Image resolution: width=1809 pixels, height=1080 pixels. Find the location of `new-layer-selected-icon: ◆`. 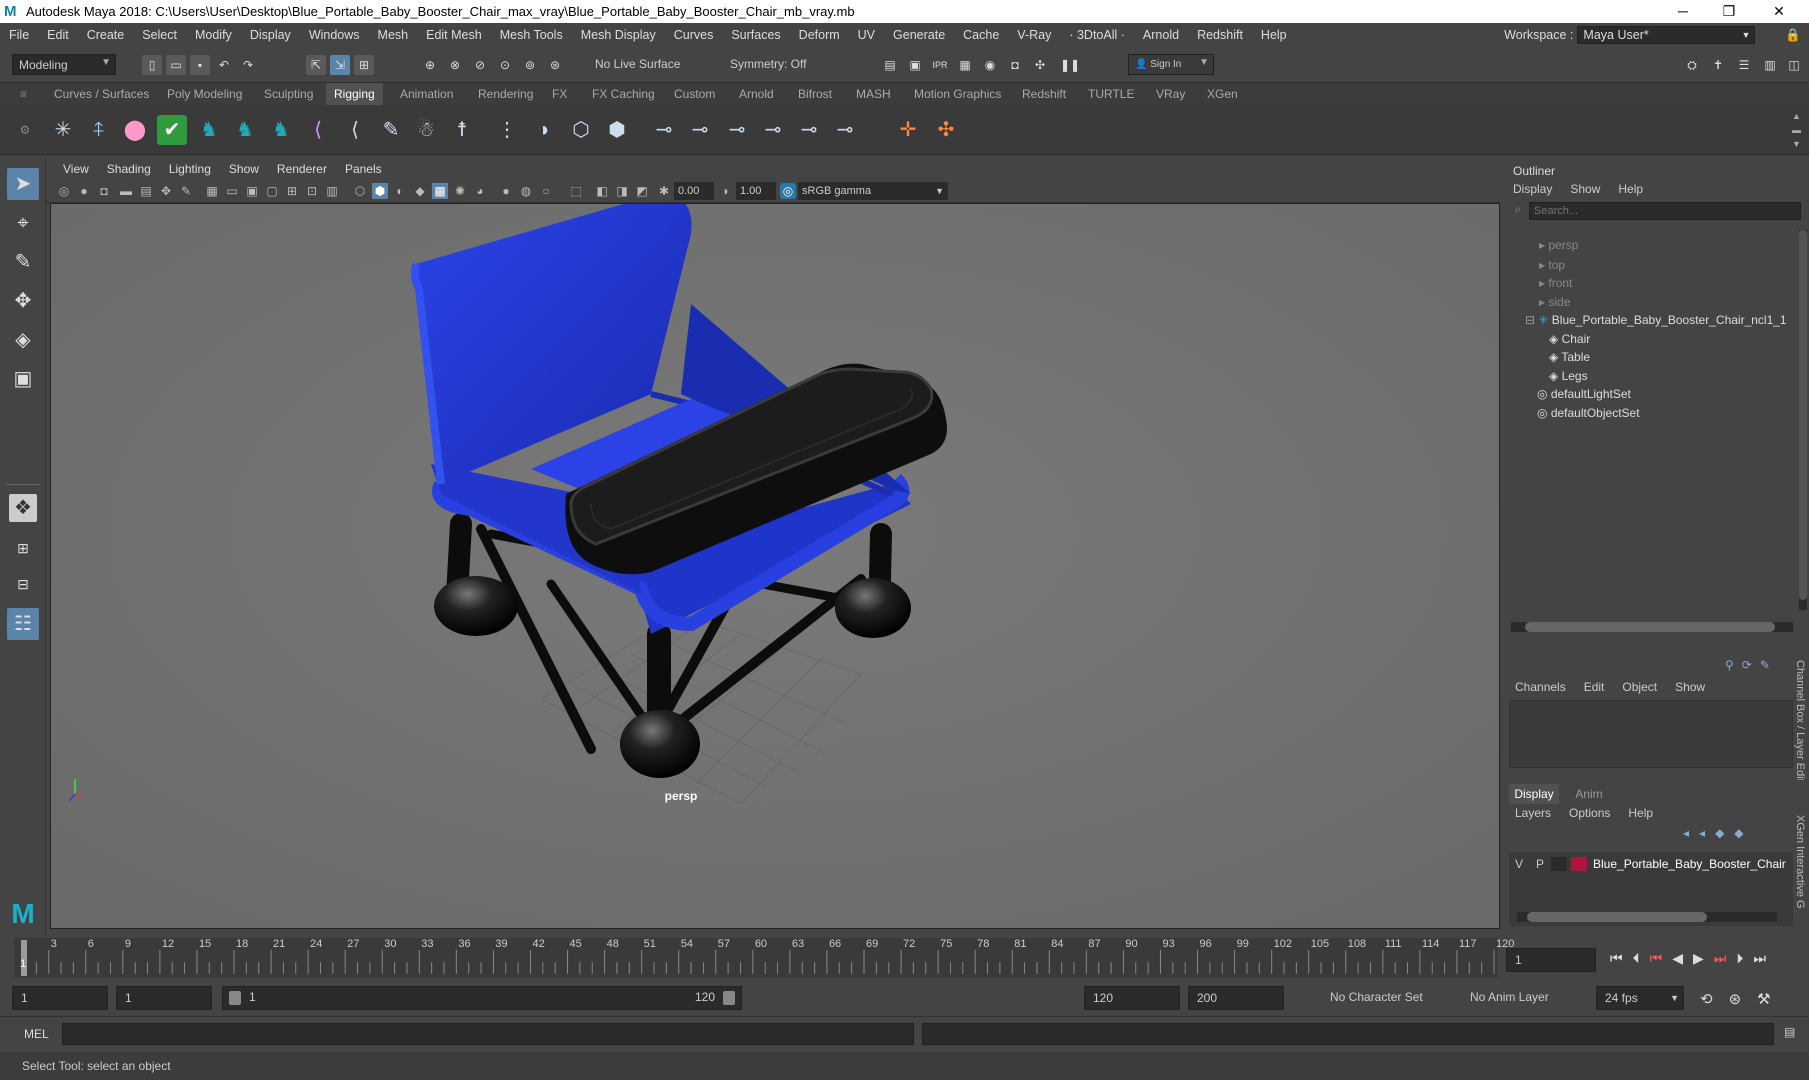

new-layer-selected-icon: ◆ is located at coordinates (1738, 833).